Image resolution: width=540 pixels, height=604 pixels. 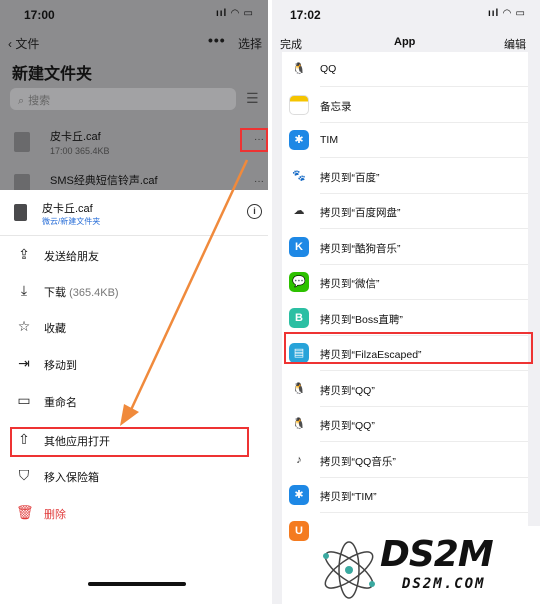 What do you see at coordinates (254, 211) in the screenshot?
I see `info-icon: i` at bounding box center [254, 211].